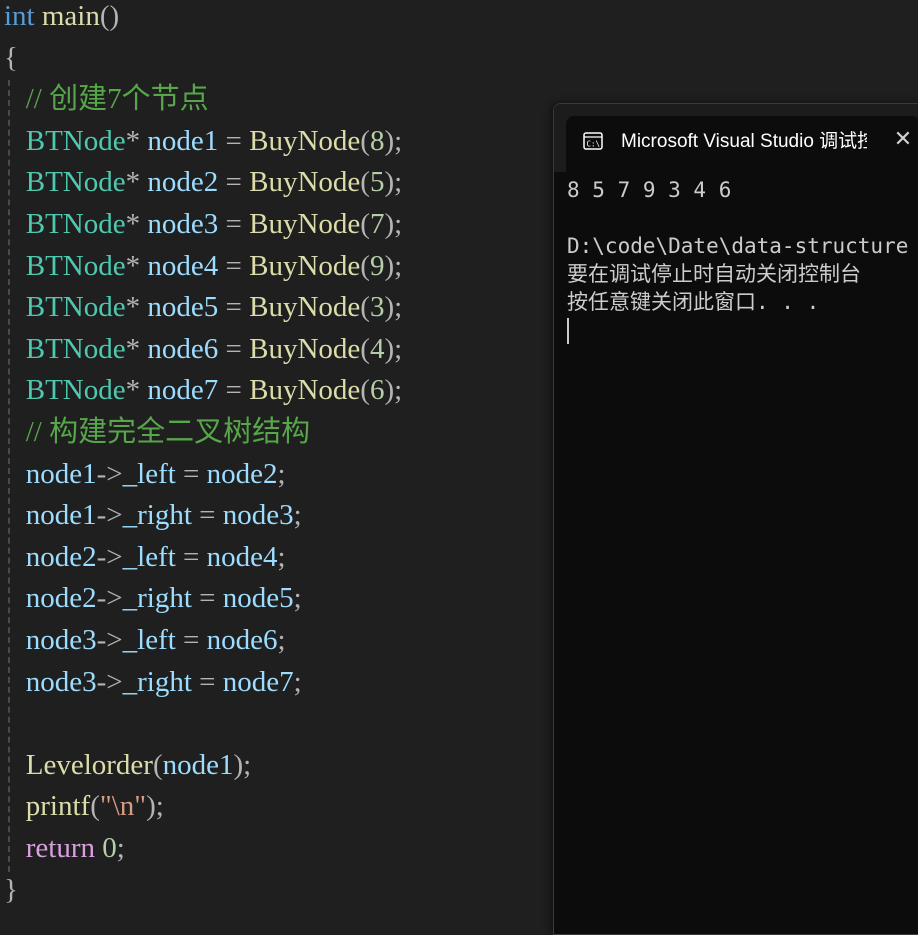 This screenshot has height=935, width=918. What do you see at coordinates (109, 848) in the screenshot?
I see `code-token: 0` at bounding box center [109, 848].